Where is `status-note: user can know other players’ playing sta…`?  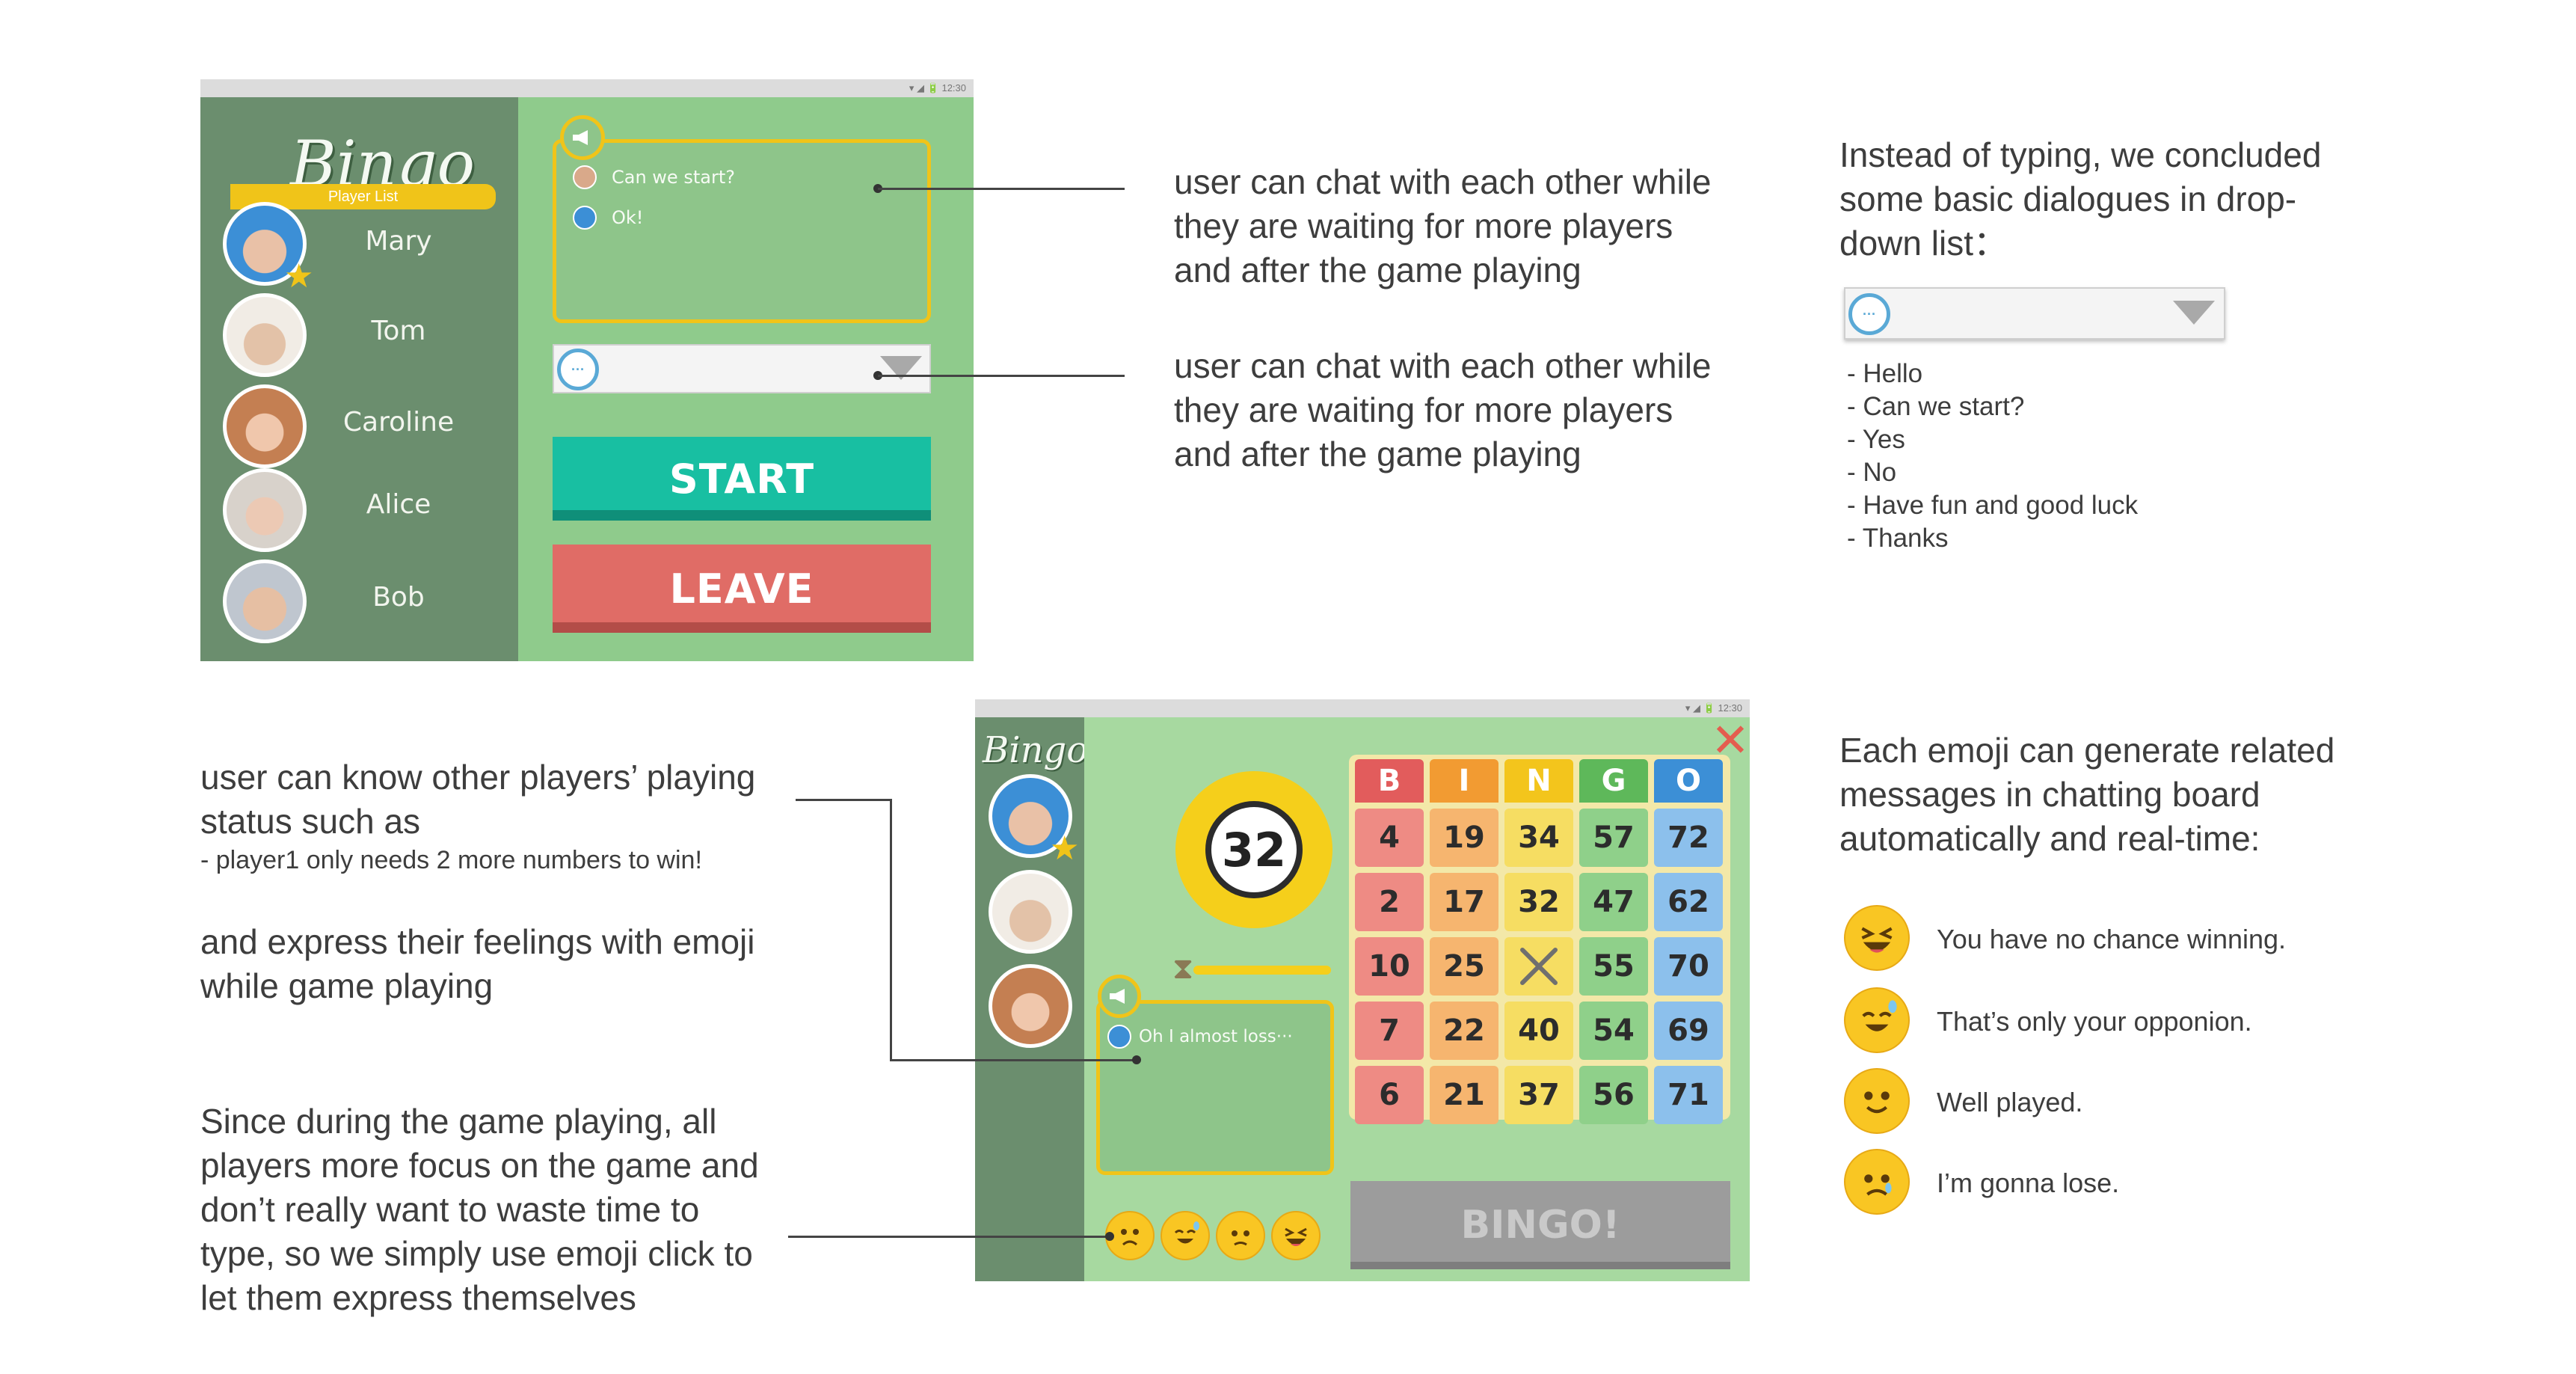 status-note: user can know other players’ playing sta… is located at coordinates (499, 799).